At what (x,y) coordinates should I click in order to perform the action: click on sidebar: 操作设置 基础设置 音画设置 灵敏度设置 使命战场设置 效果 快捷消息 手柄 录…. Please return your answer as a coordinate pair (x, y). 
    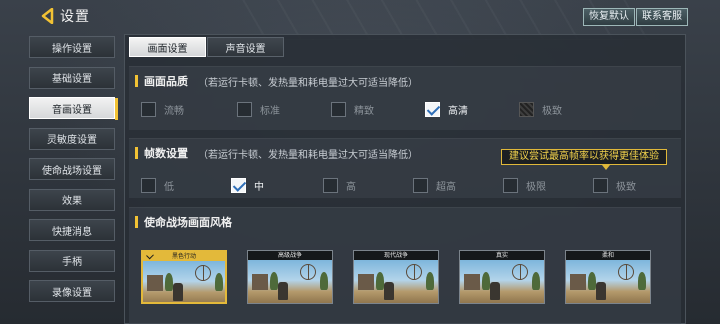
    Looking at the image, I should click on (73, 173).